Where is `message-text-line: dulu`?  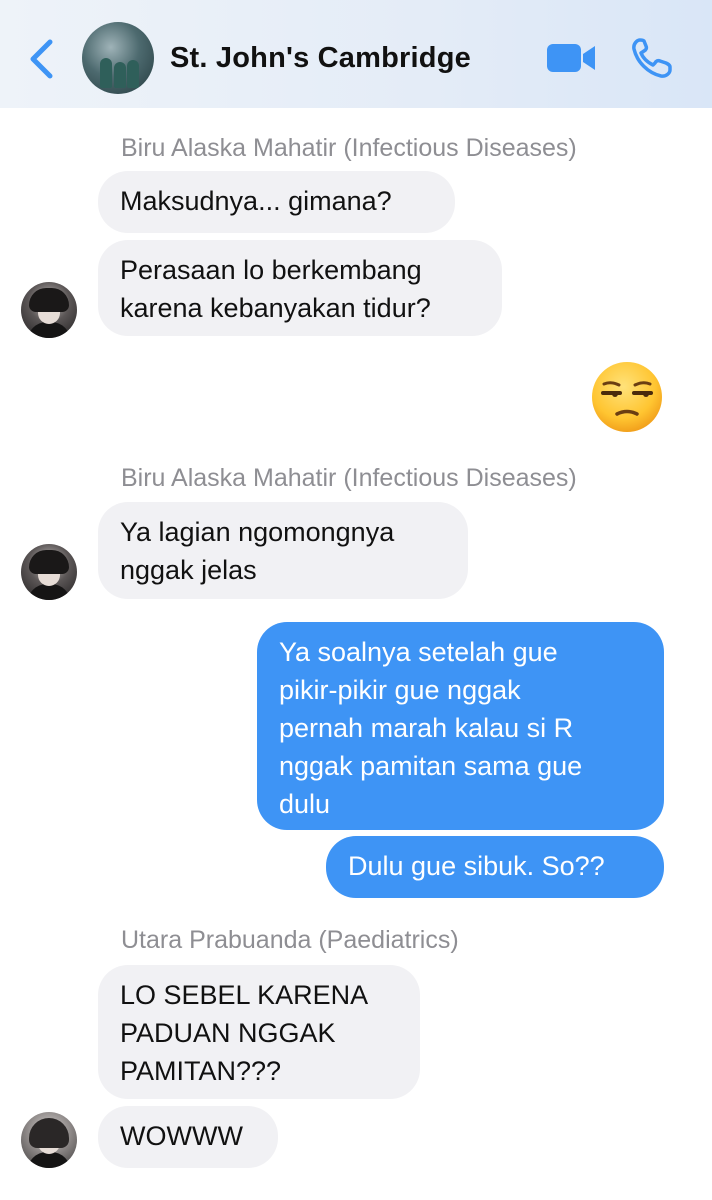
message-text-line: dulu is located at coordinates (305, 804).